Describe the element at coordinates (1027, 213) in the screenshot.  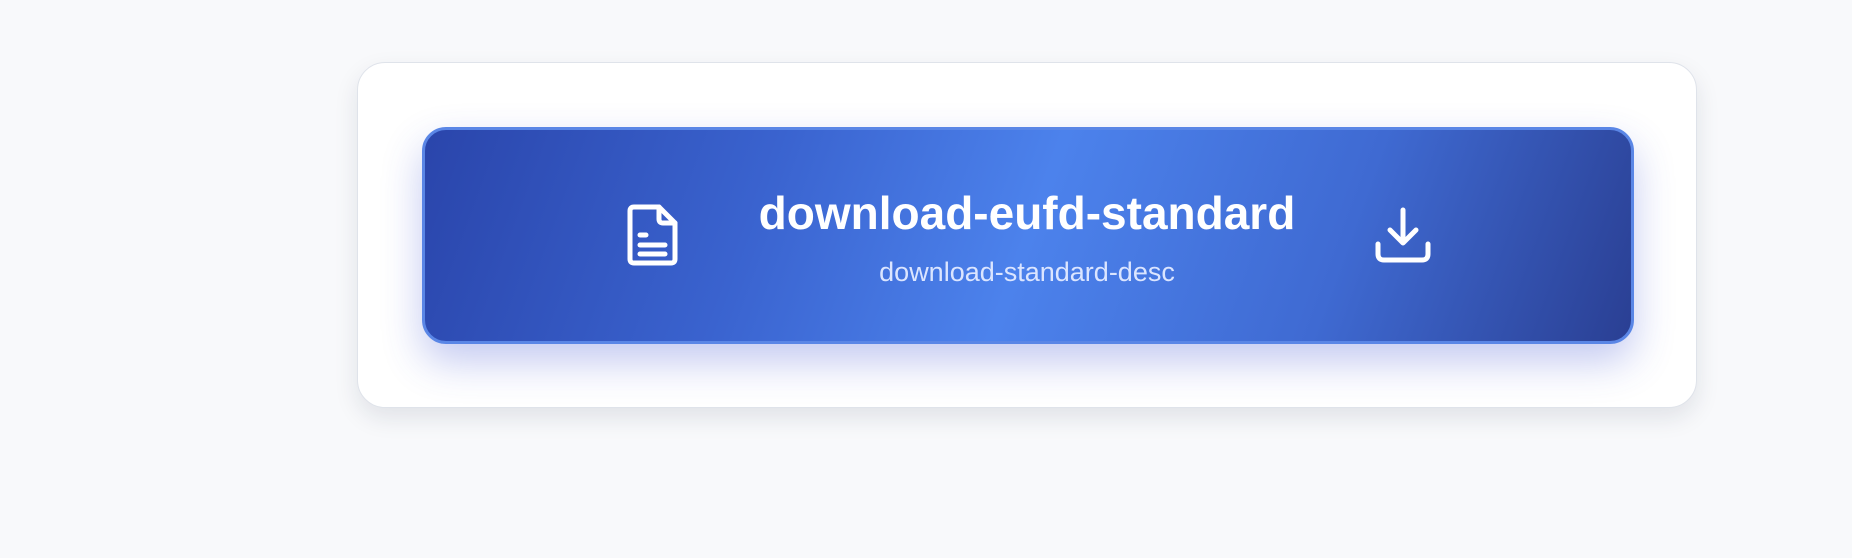
I see `button-title: download-eufd-standard` at that location.